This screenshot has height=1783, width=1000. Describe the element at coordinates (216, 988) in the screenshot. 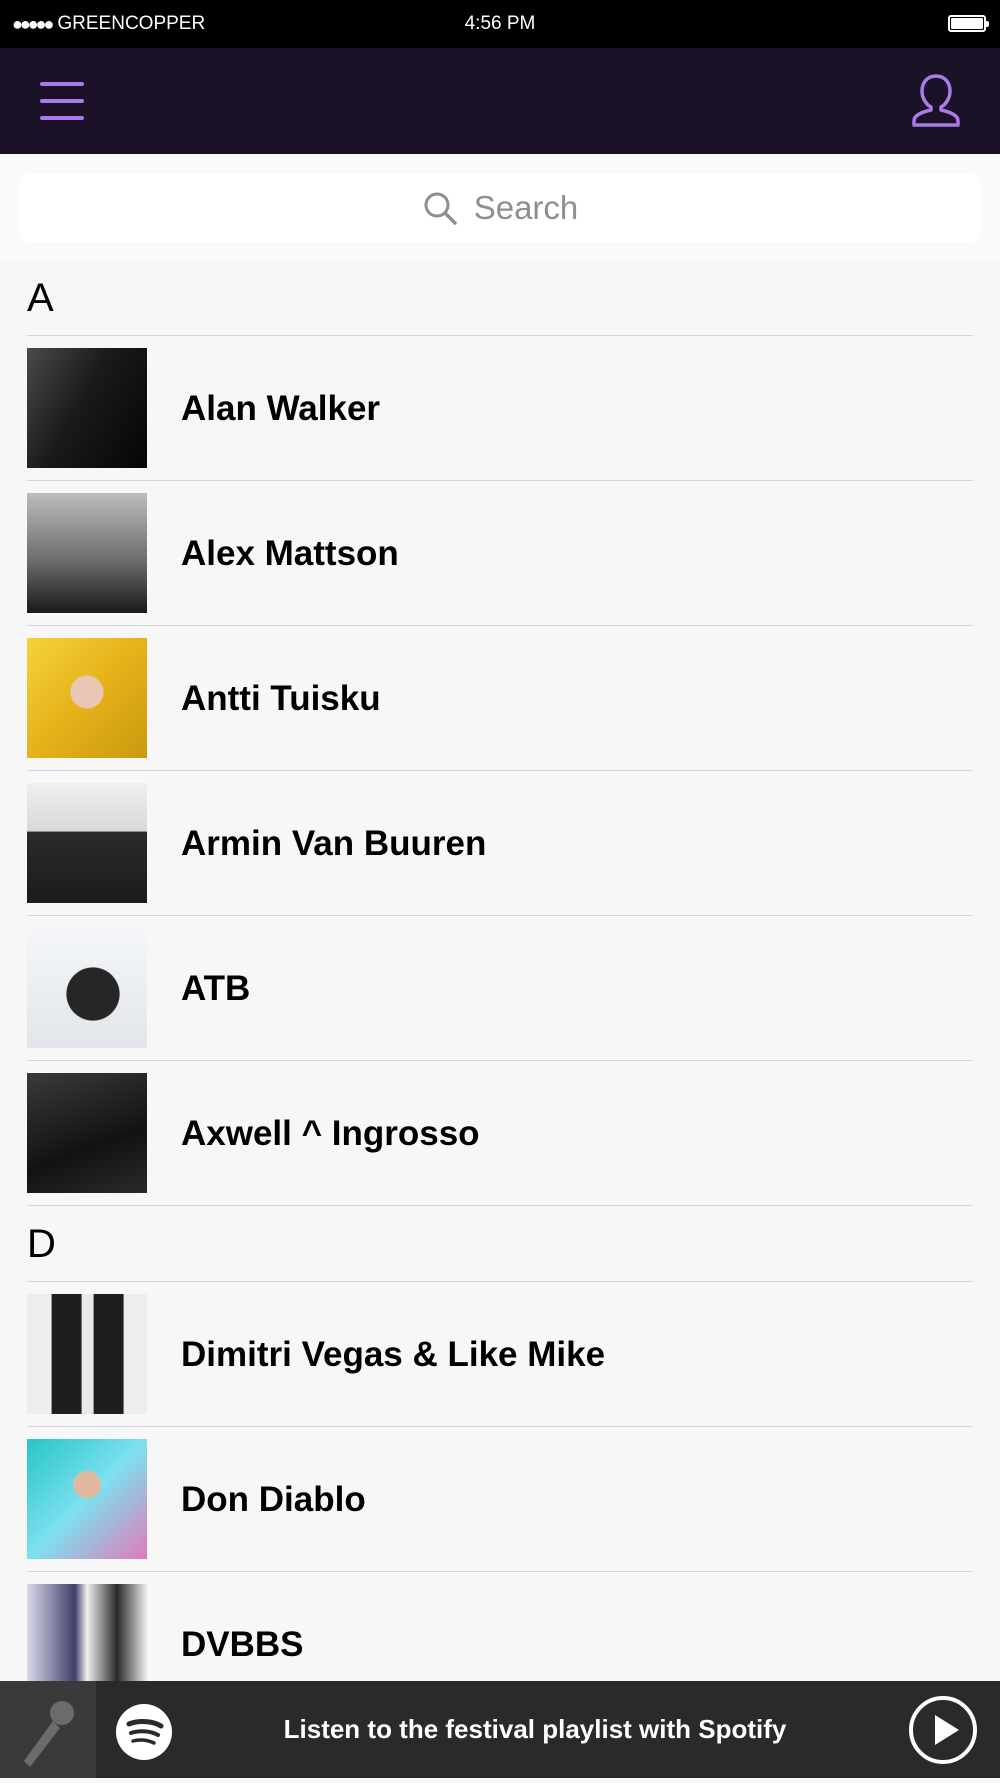

I see `artist-name: ATB` at that location.